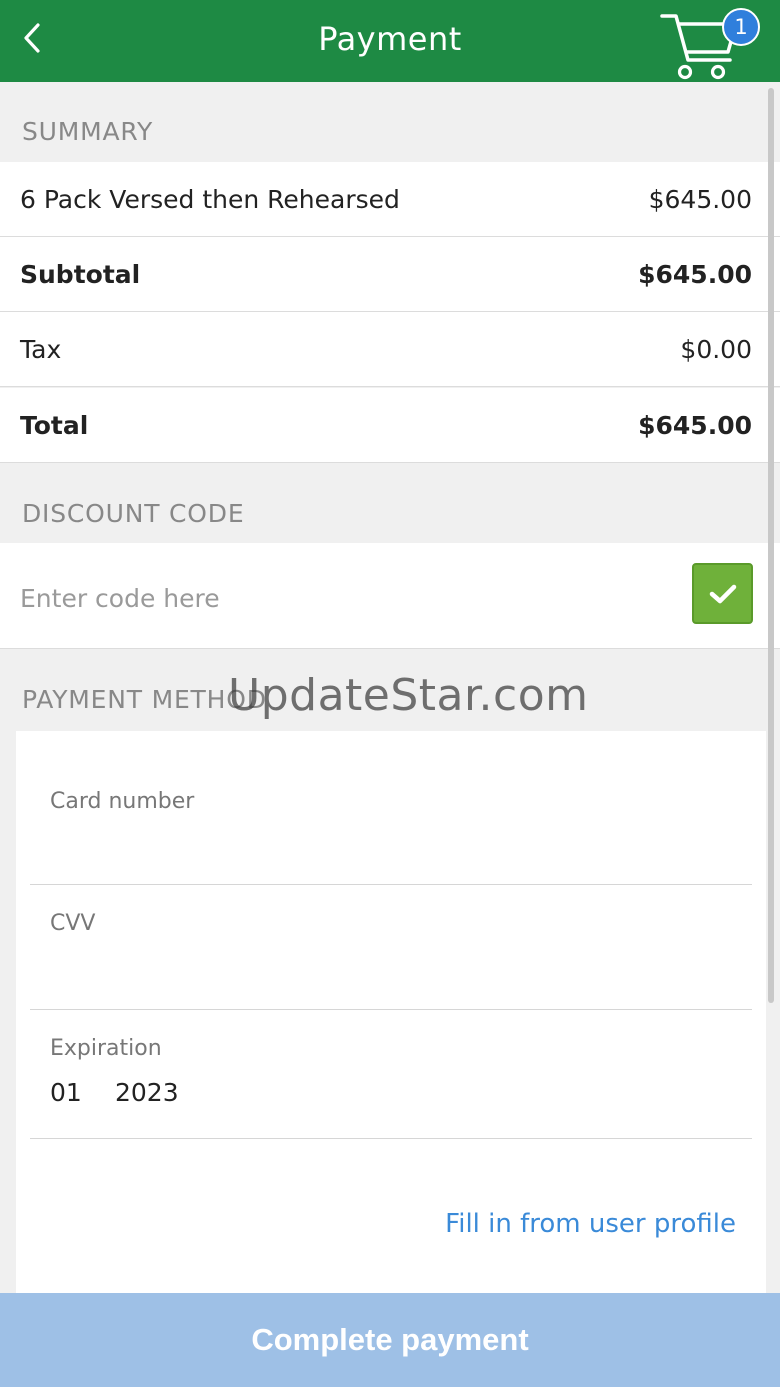  I want to click on expiration-year-select: 2023, so click(147, 1092).